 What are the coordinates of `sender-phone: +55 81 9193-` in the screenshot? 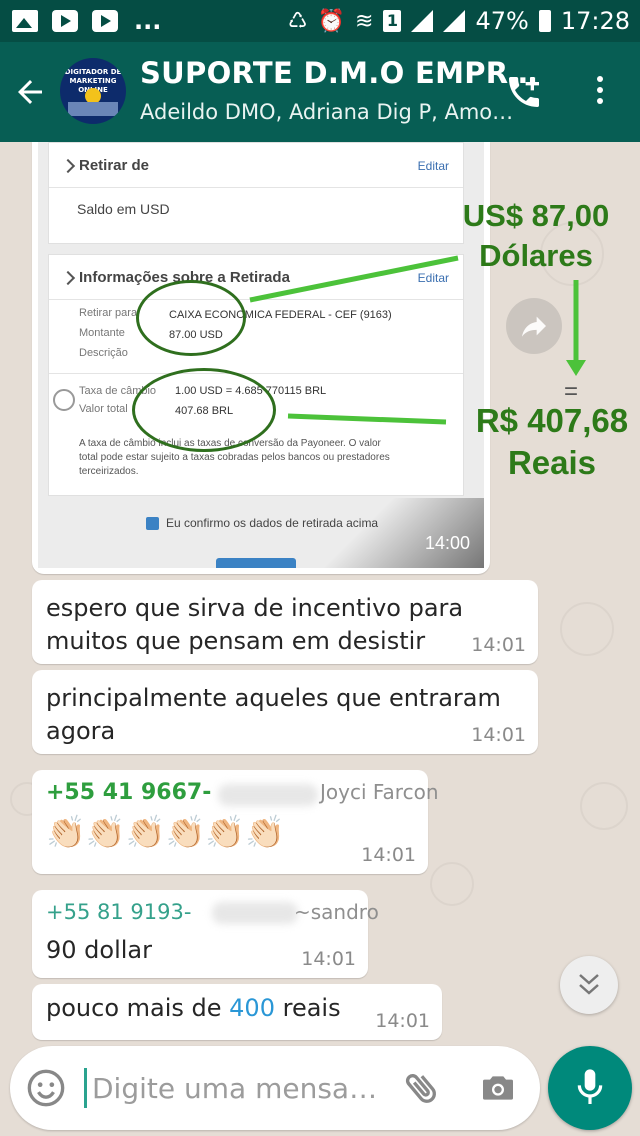 It's located at (118, 912).